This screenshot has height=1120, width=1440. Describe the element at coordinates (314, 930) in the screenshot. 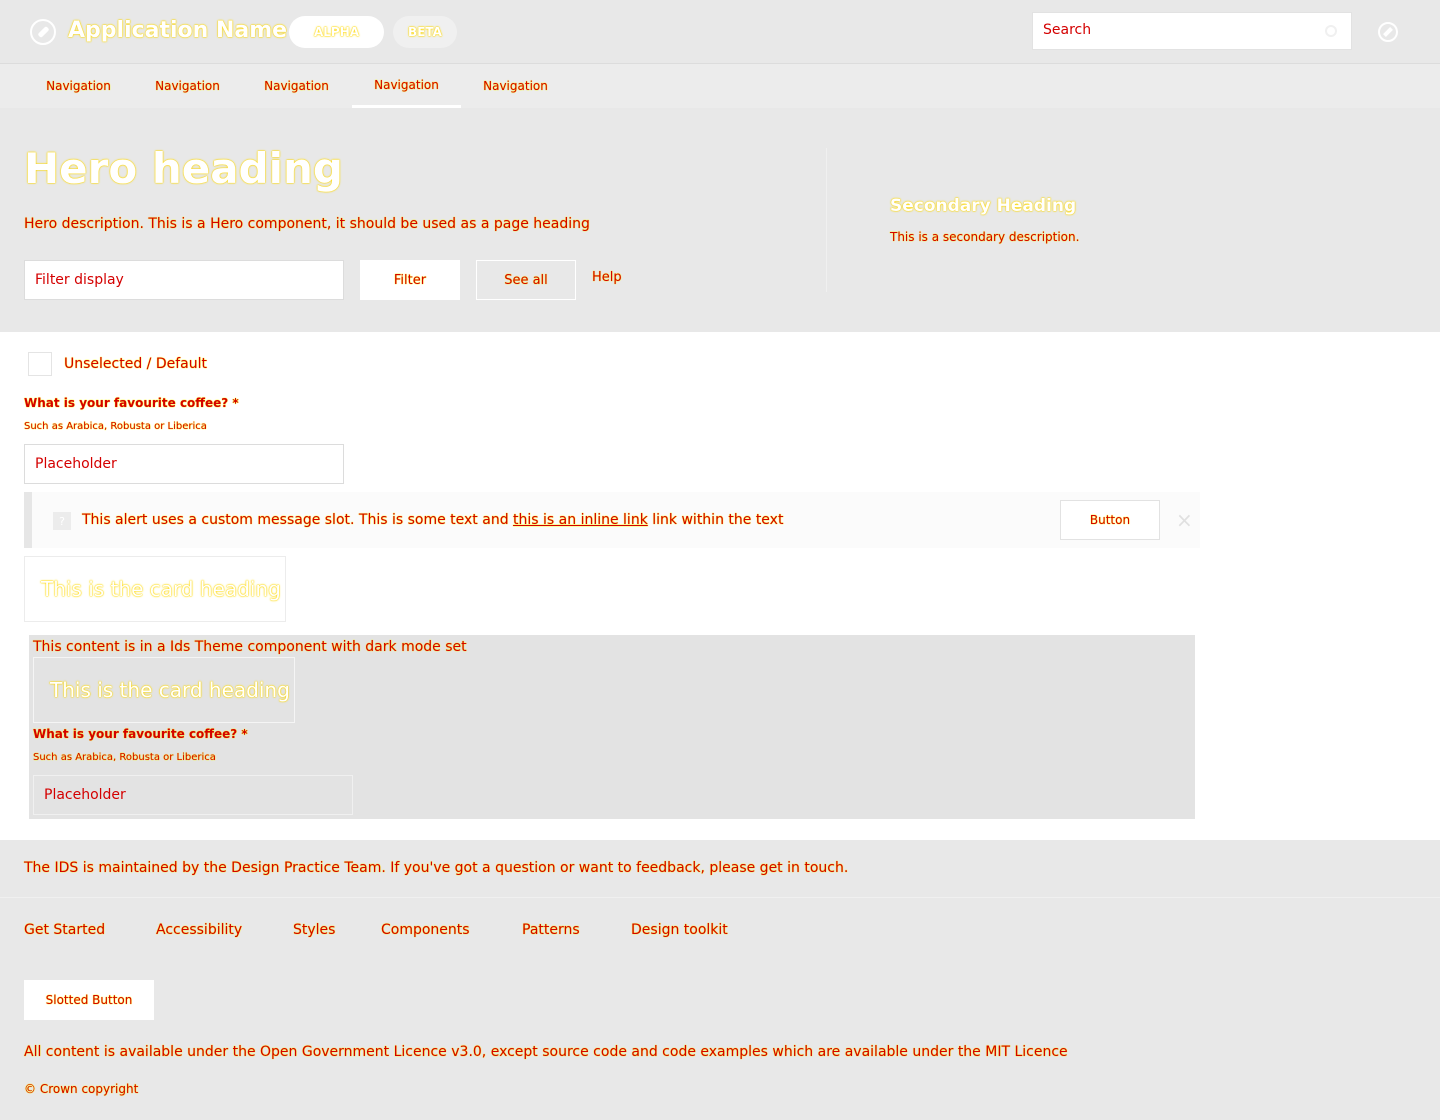

I see `footer-link-styles: Styles` at that location.